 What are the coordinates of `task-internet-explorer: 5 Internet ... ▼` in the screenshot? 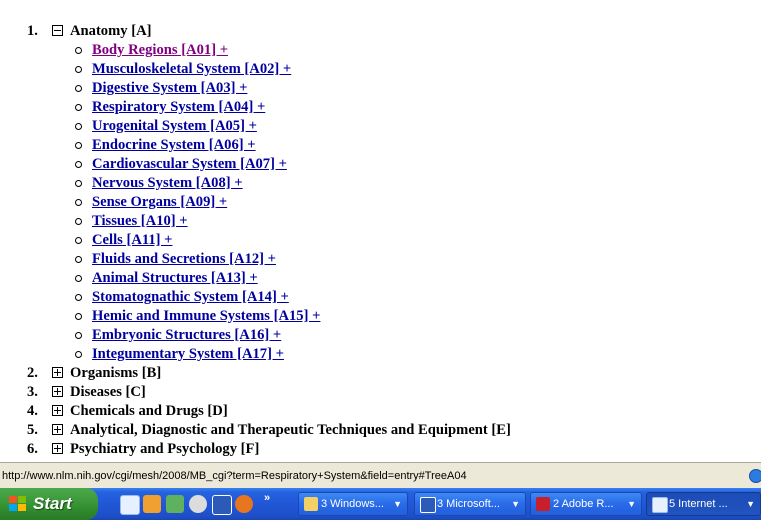 It's located at (703, 504).